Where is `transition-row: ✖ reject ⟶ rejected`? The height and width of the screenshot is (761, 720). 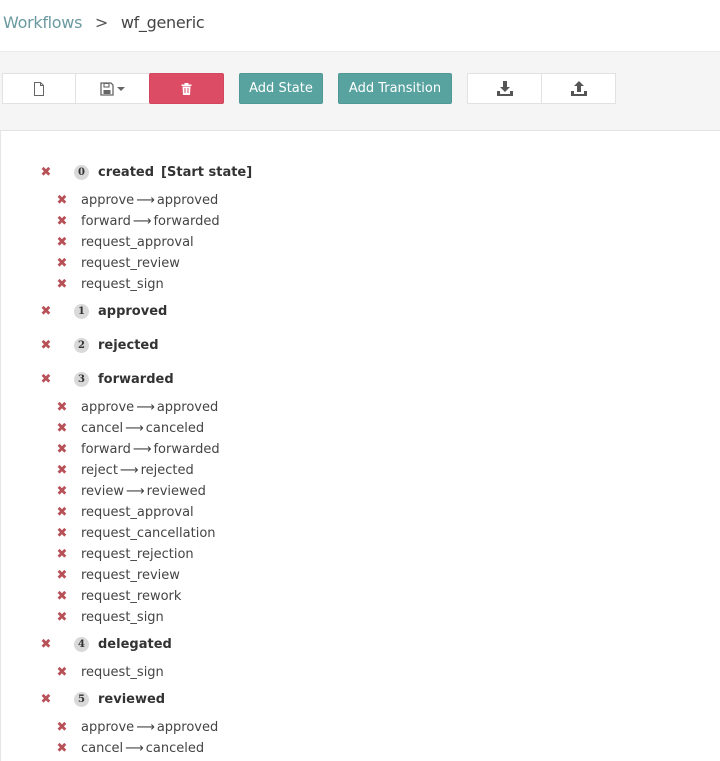 transition-row: ✖ reject ⟶ rejected is located at coordinates (125, 470).